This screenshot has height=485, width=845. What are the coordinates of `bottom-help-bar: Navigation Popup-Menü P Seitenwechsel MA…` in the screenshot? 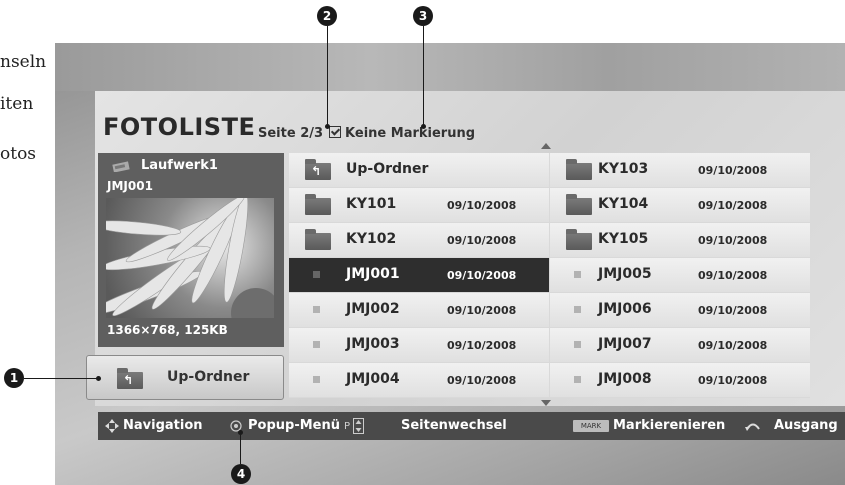 It's located at (471, 426).